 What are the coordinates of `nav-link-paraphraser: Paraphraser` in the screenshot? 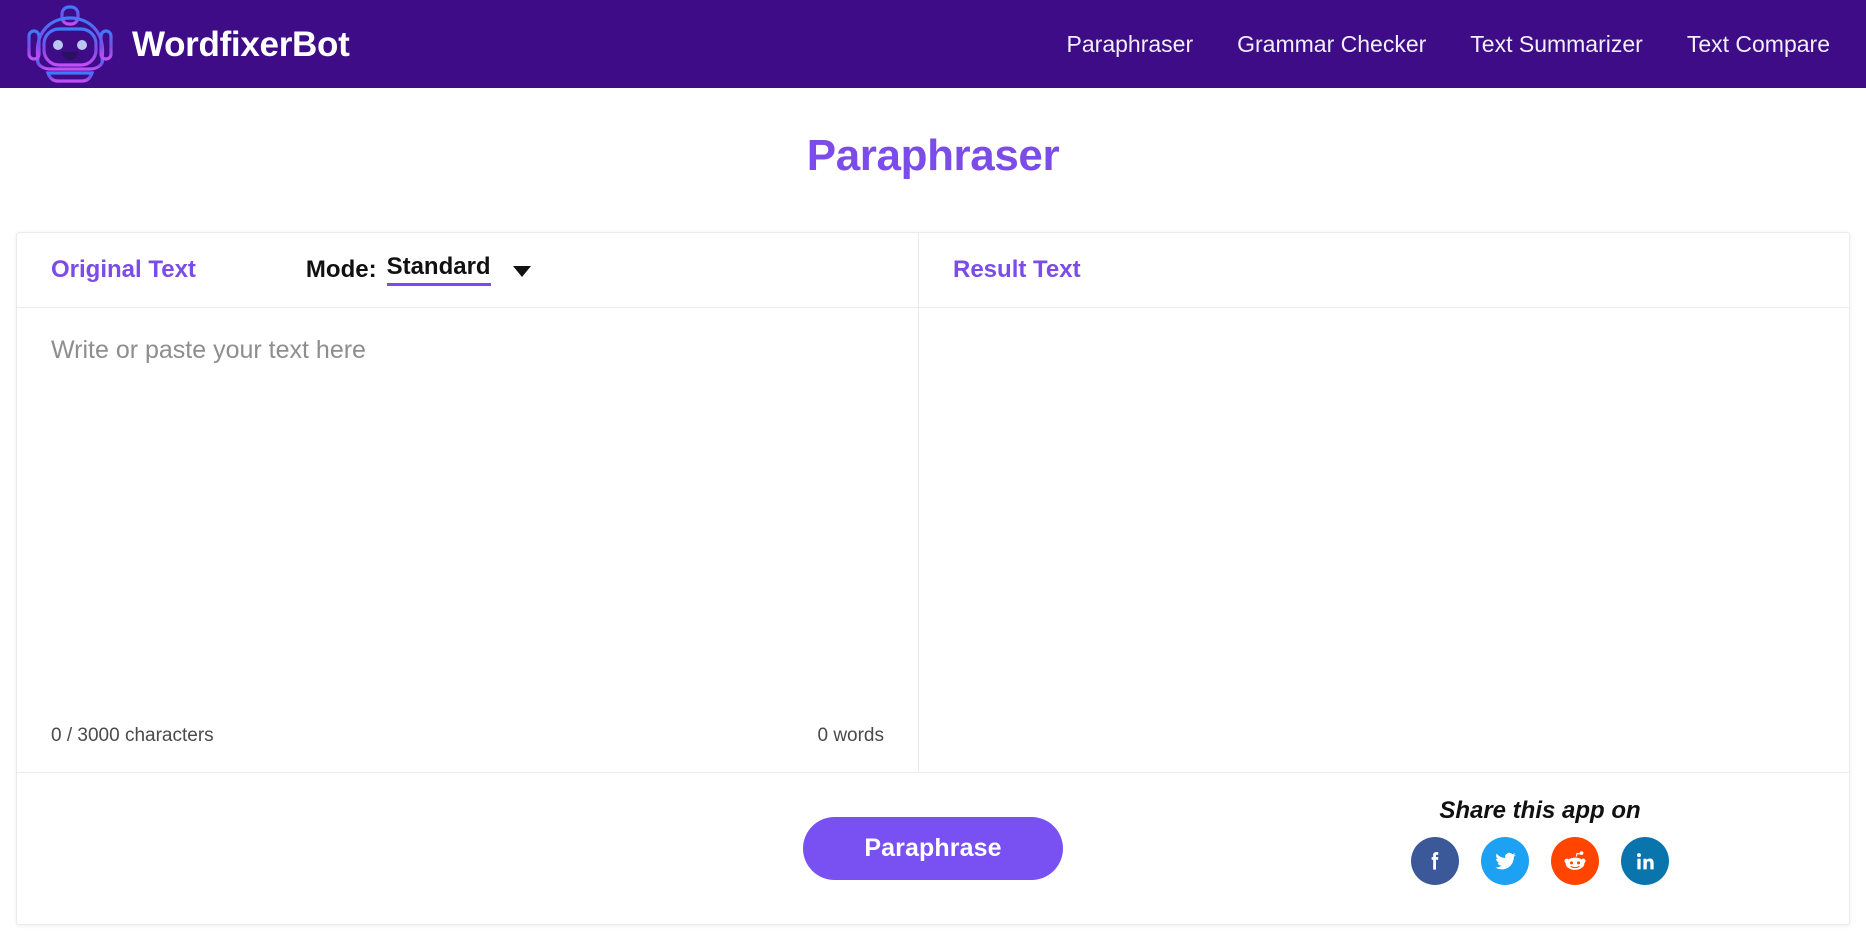 It's located at (1130, 44).